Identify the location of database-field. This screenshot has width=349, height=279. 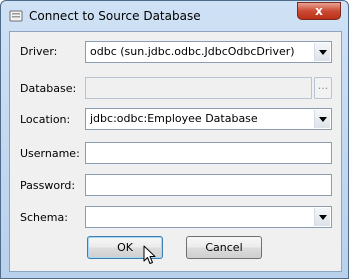
(198, 88).